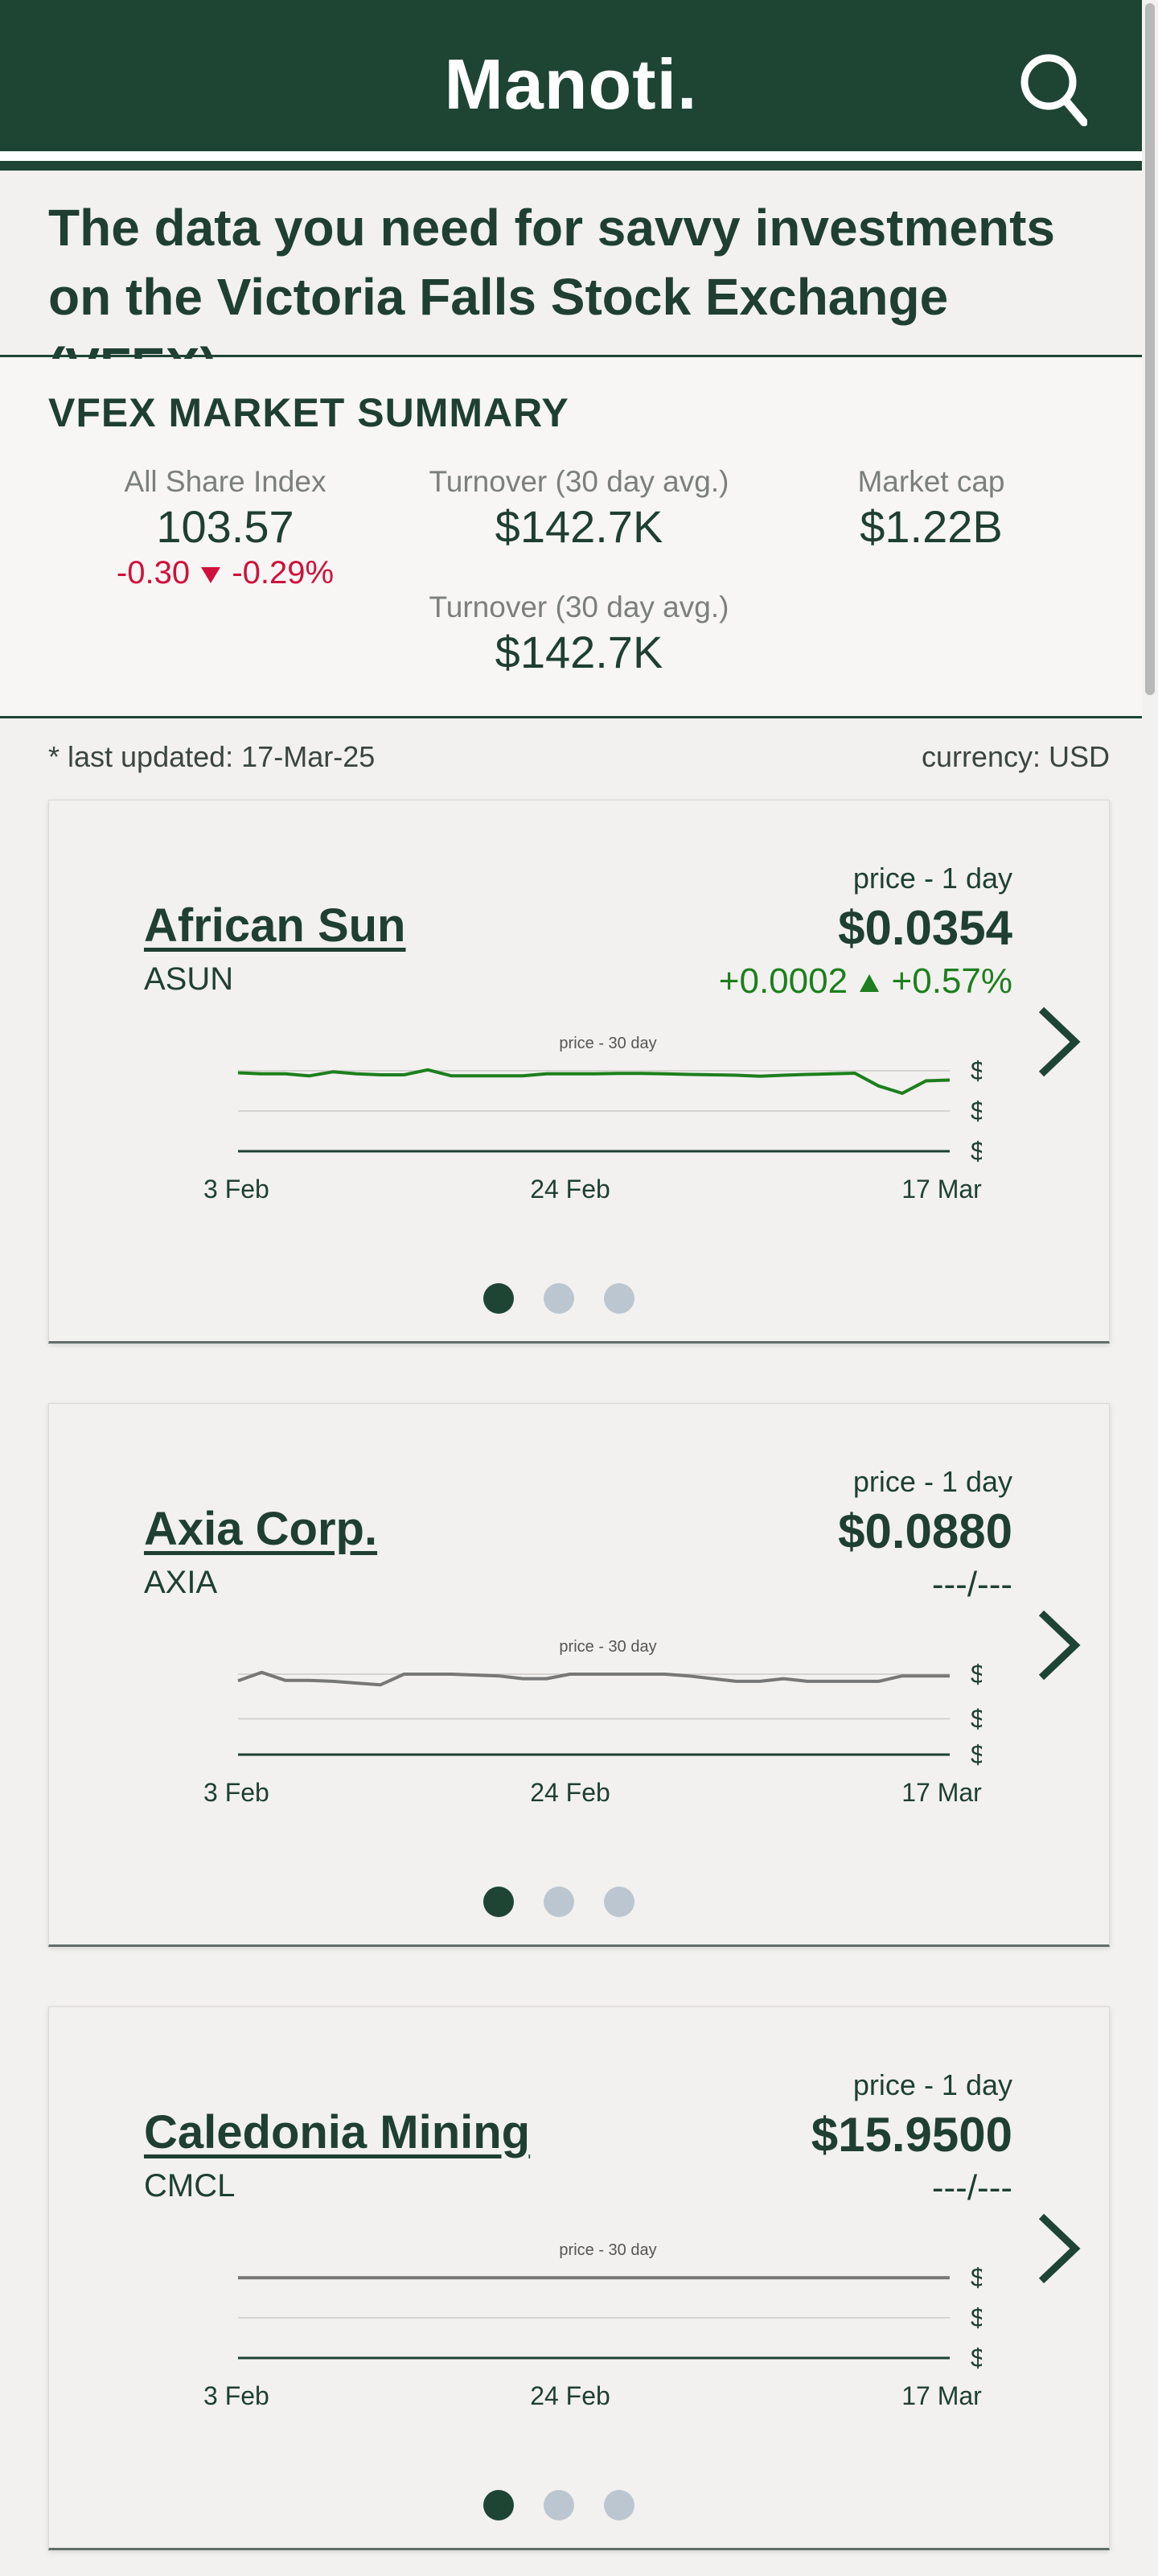 This screenshot has width=1158, height=2576. Describe the element at coordinates (783, 981) in the screenshot. I see `change-abs: +0.0002` at that location.